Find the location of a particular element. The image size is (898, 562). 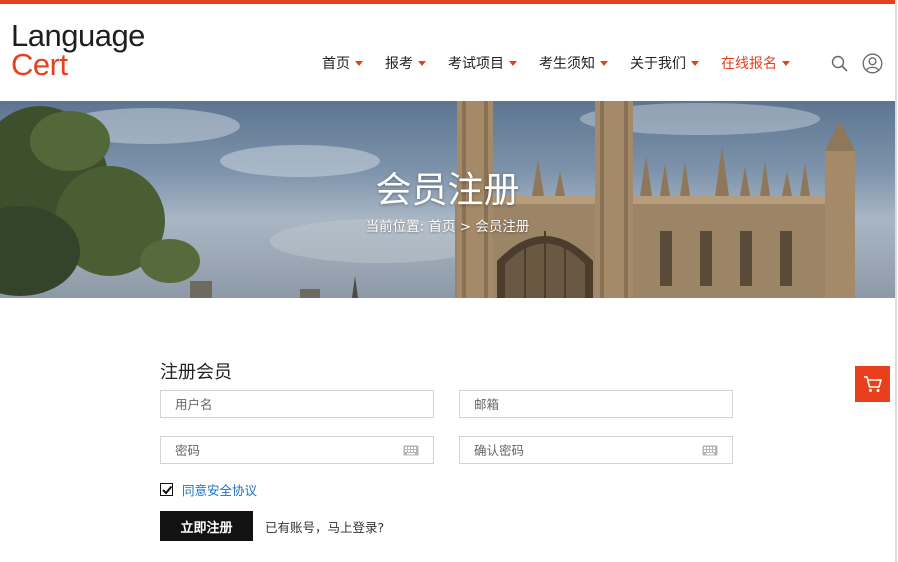

nav-item-label: 首页 is located at coordinates (336, 64).